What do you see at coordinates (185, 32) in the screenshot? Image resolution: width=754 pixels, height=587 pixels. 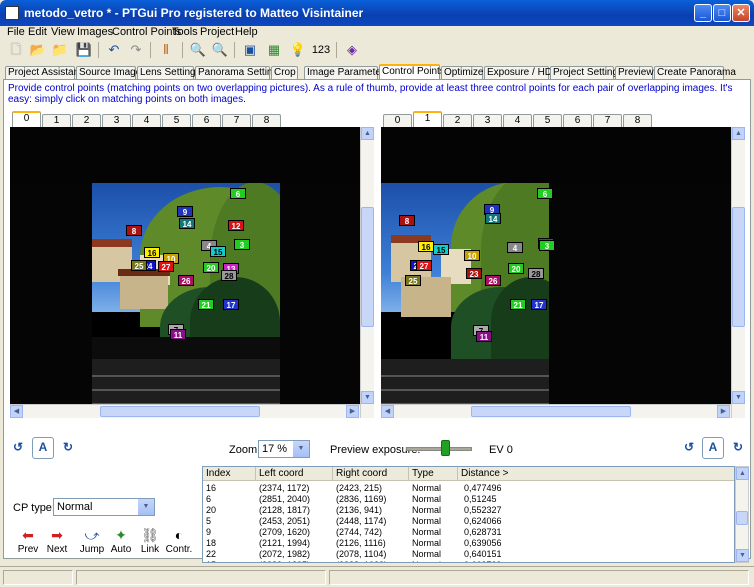 I see `menu-tools: Tools` at bounding box center [185, 32].